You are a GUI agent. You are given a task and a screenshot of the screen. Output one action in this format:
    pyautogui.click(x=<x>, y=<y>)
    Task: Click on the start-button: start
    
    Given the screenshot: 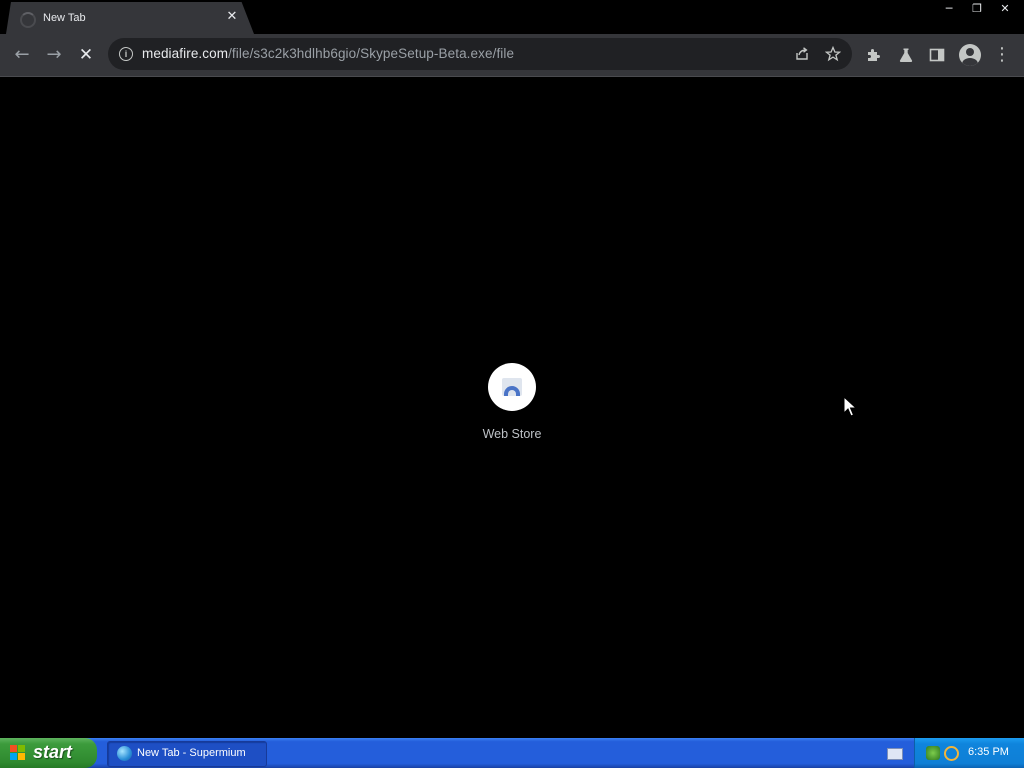 What is the action you would take?
    pyautogui.click(x=48, y=753)
    